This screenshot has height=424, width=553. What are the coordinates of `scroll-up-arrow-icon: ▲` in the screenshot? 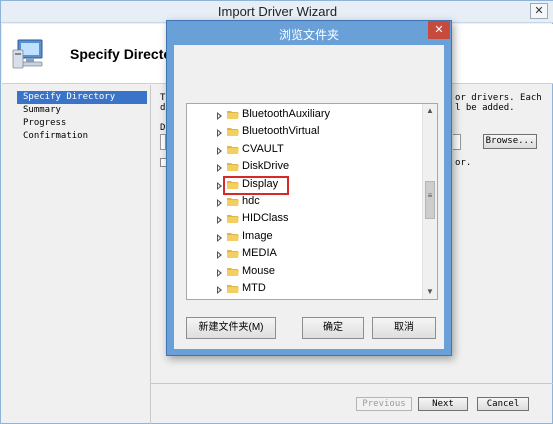 It's located at (430, 111).